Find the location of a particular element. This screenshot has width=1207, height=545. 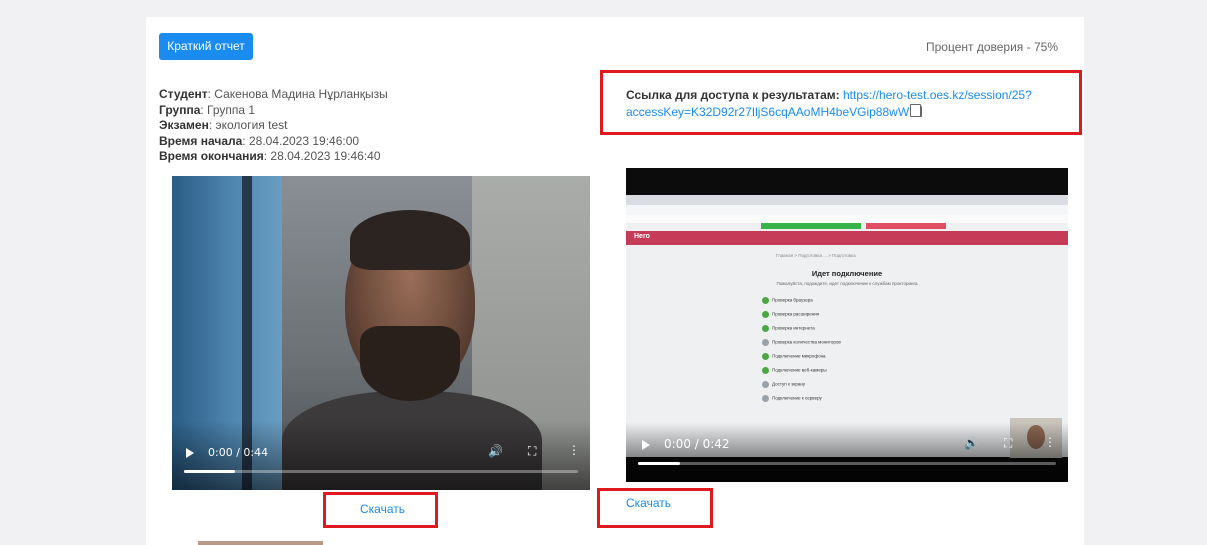

screen-check-item: Доступ к экрану is located at coordinates (783, 387).